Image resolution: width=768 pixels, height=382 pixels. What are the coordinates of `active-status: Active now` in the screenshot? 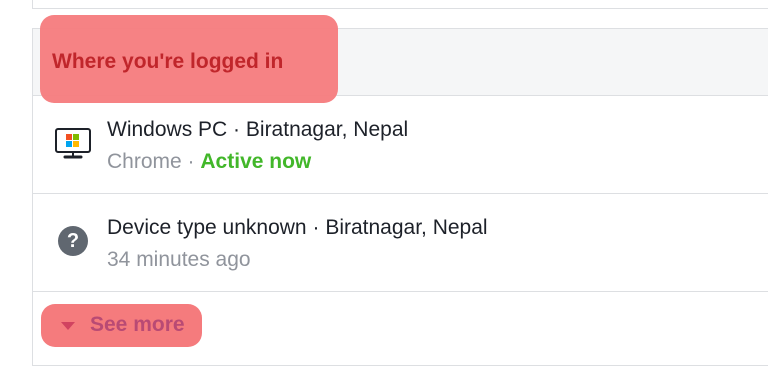 It's located at (256, 161).